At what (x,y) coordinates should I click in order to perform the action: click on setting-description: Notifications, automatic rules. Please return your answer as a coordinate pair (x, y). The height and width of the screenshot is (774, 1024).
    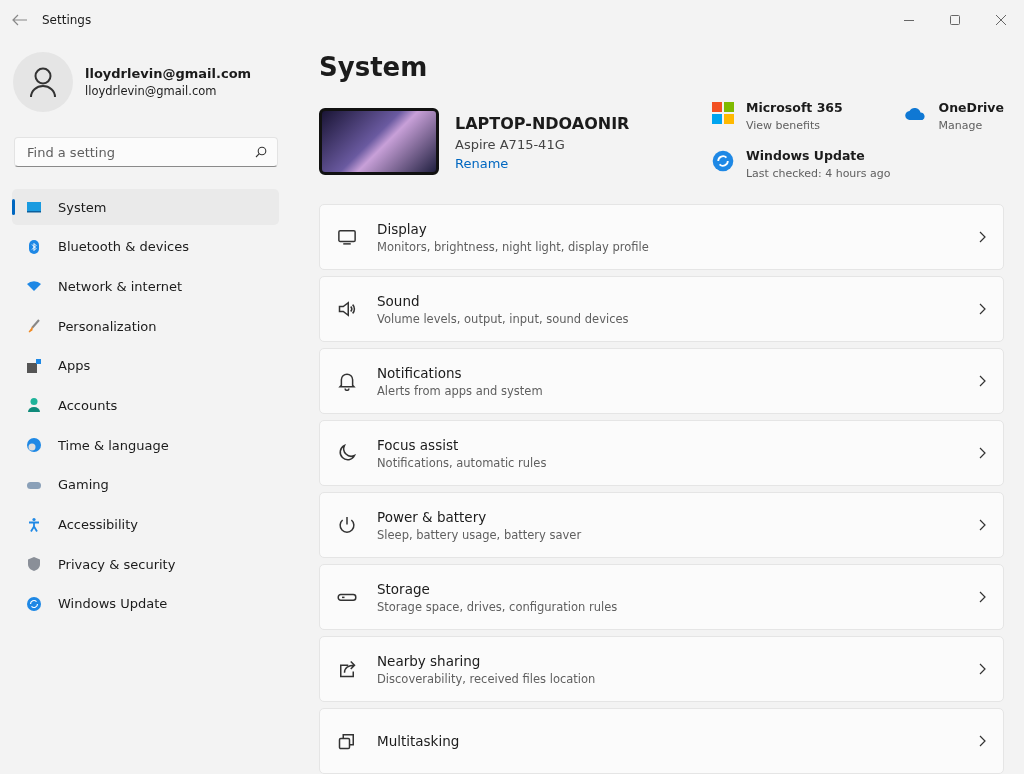
    Looking at the image, I should click on (462, 462).